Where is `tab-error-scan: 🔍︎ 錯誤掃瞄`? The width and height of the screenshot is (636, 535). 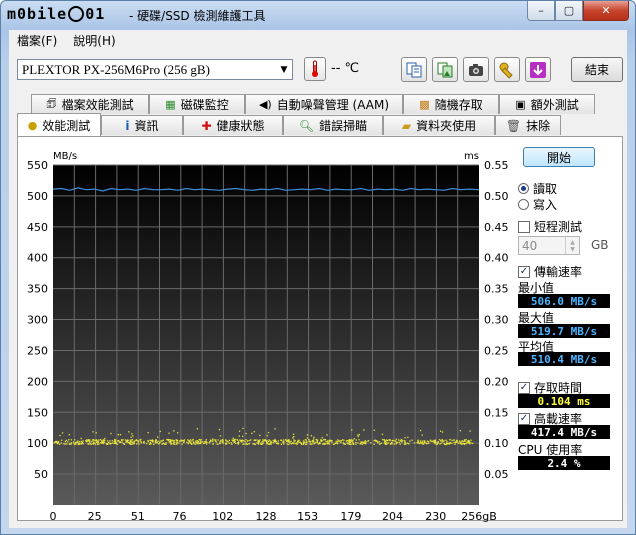 tab-error-scan: 🔍︎ 錯誤掃瞄 is located at coordinates (333, 125).